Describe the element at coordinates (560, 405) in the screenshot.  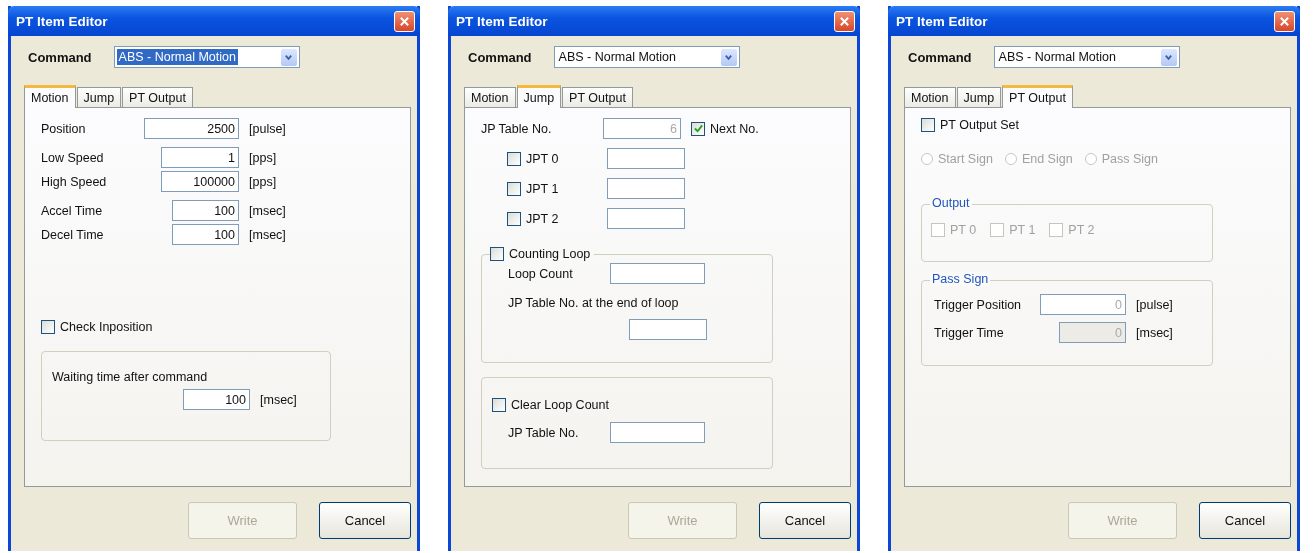
I see `checkbox-label: Clear Loop Count` at that location.